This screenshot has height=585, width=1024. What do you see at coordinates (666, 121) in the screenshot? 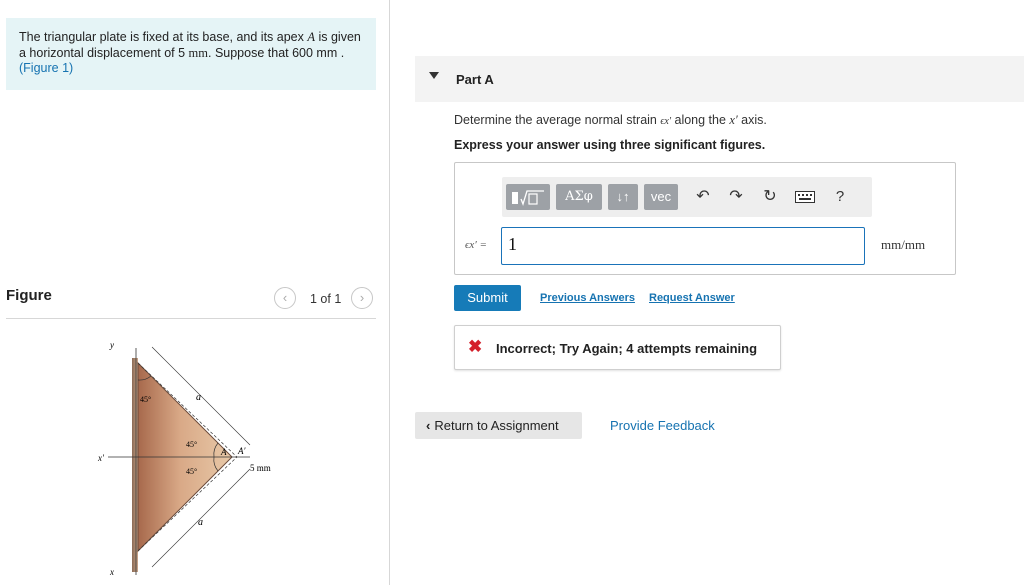
I see `strain-symbol: ϵx′` at bounding box center [666, 121].